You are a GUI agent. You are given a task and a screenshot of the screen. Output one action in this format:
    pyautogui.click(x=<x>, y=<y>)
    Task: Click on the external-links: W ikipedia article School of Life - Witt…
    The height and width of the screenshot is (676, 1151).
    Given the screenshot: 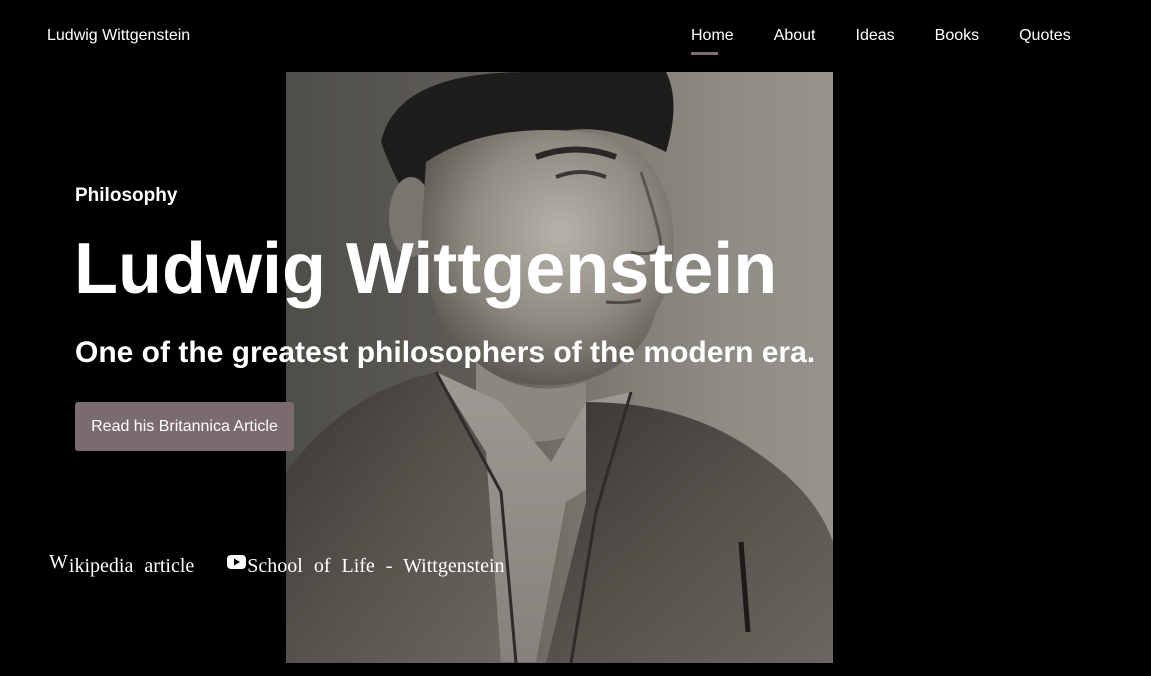 What is the action you would take?
    pyautogui.click(x=277, y=564)
    